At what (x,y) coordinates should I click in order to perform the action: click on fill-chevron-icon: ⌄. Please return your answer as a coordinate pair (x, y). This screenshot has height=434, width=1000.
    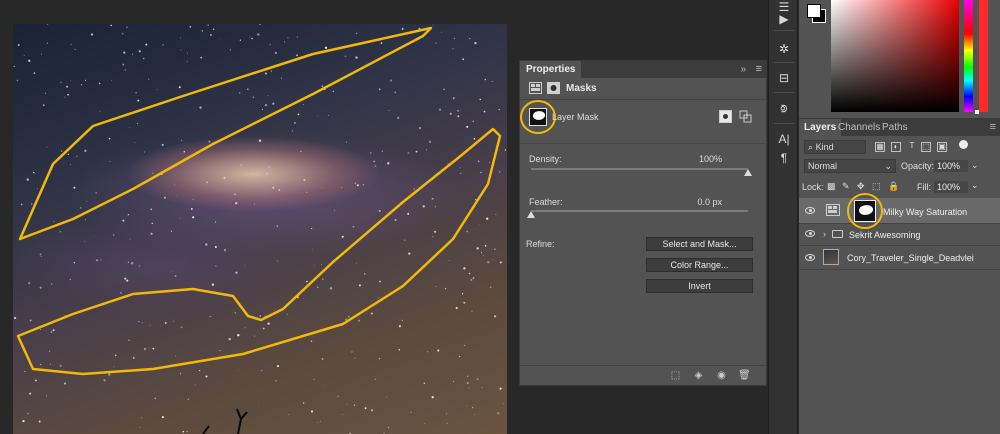
    Looking at the image, I should click on (975, 185).